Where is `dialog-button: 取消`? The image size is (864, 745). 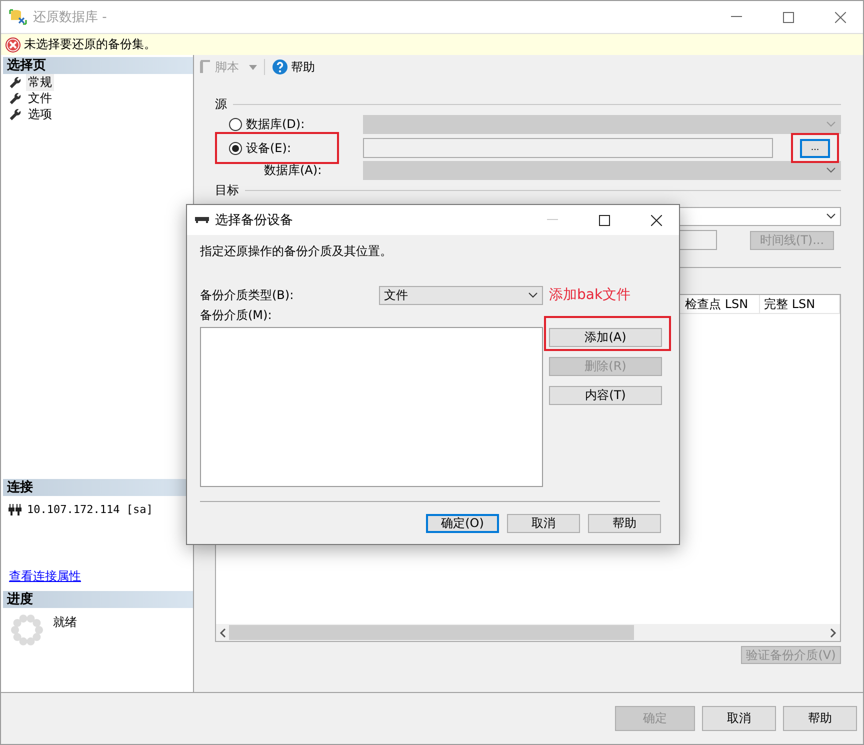 dialog-button: 取消 is located at coordinates (543, 523).